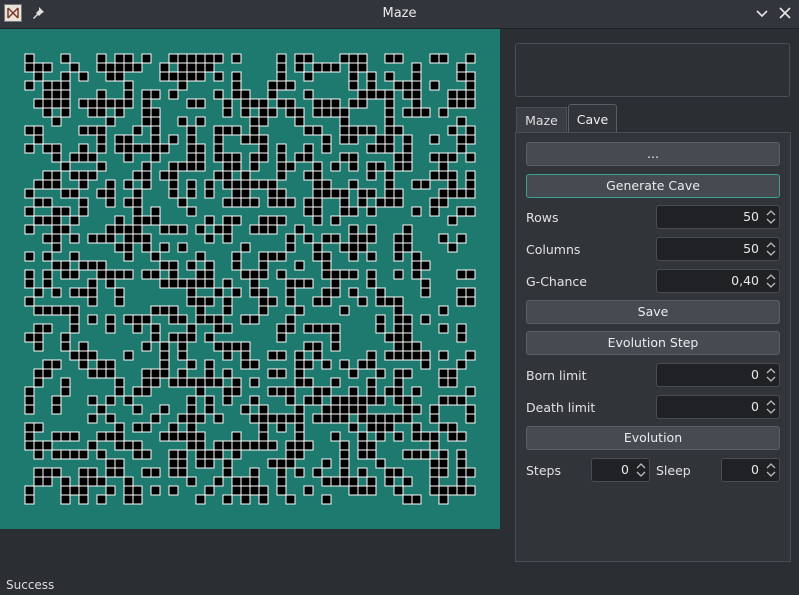 The width and height of the screenshot is (799, 595). I want to click on close-icon, so click(785, 13).